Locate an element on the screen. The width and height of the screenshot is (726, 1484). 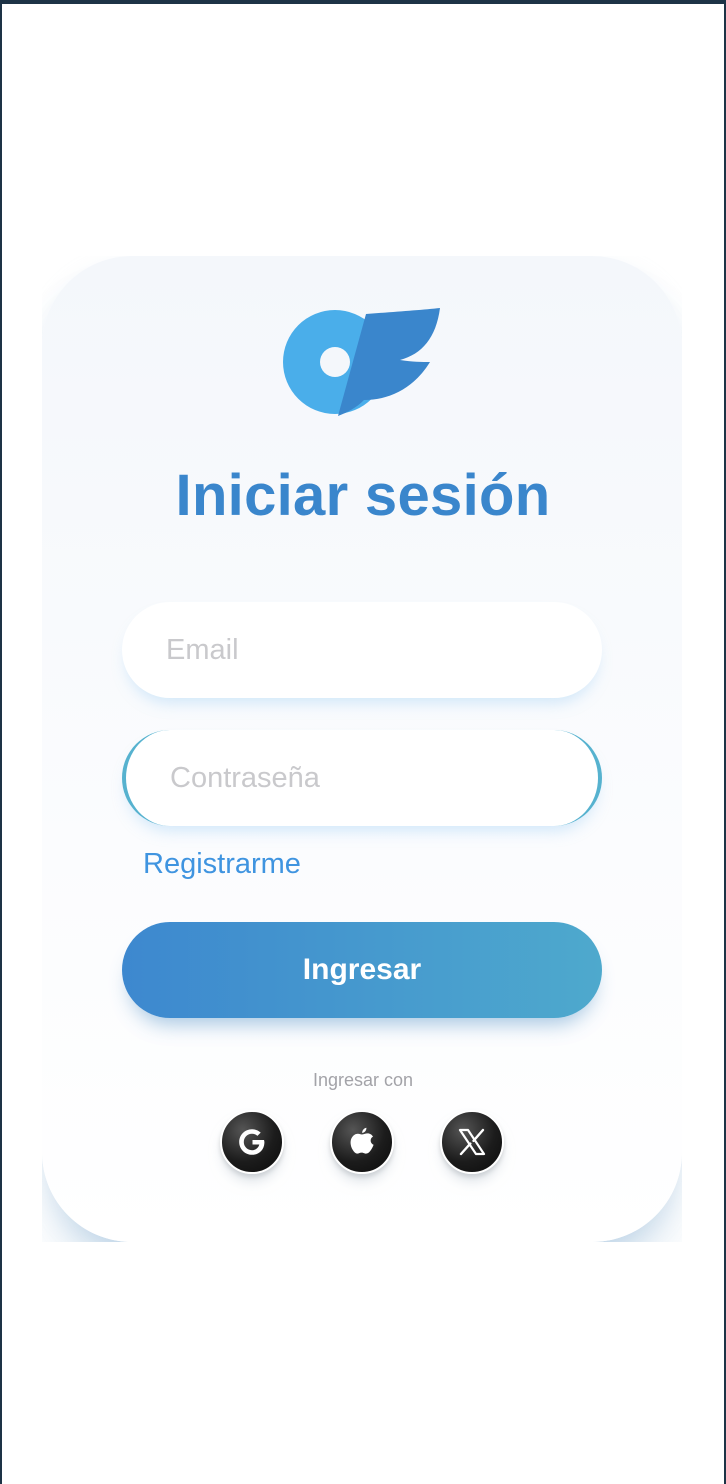
brand-logo is located at coordinates (361, 362).